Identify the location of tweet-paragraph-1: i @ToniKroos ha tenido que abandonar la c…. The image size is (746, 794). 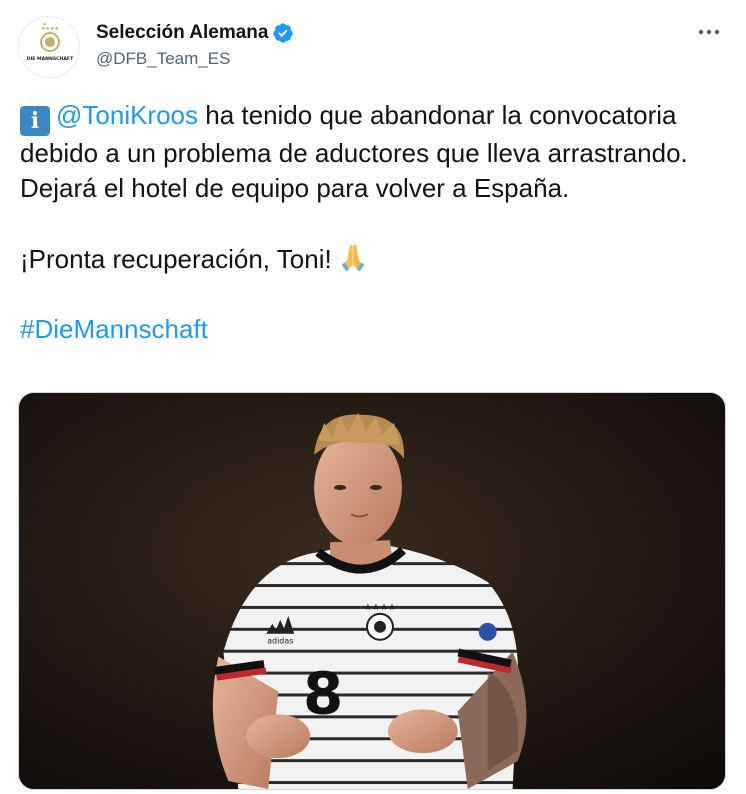
(375, 152).